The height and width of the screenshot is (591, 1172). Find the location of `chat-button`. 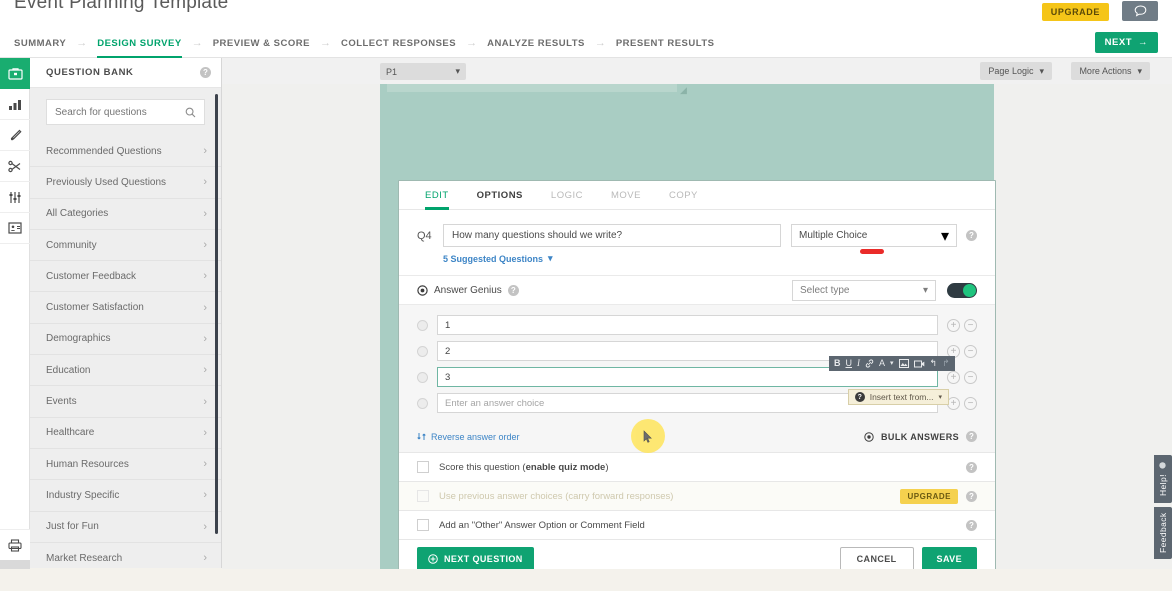

chat-button is located at coordinates (1140, 11).